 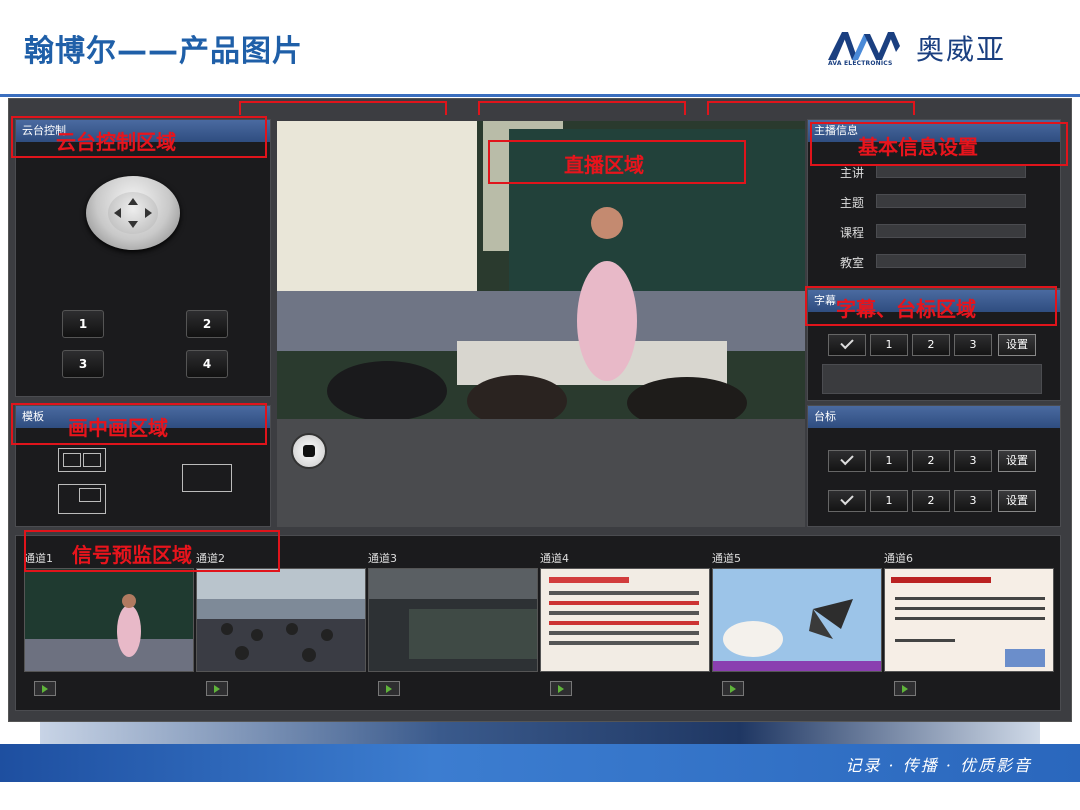 What do you see at coordinates (932, 379) in the screenshot?
I see `subtitle-text-input` at bounding box center [932, 379].